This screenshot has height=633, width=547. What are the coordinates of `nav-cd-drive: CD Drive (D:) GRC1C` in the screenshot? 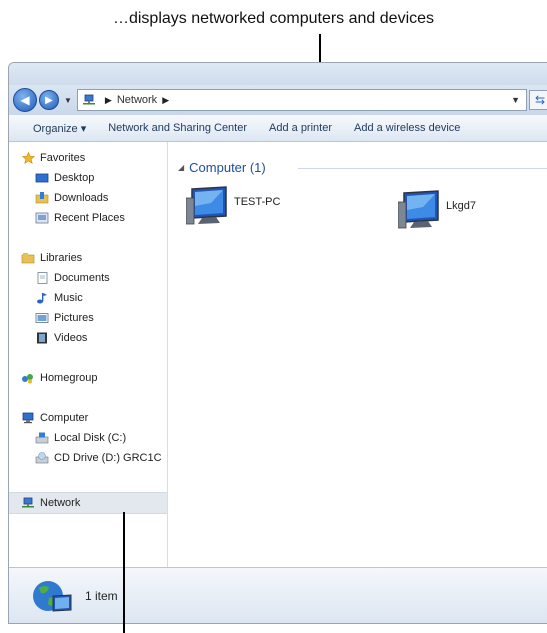 It's located at (88, 458).